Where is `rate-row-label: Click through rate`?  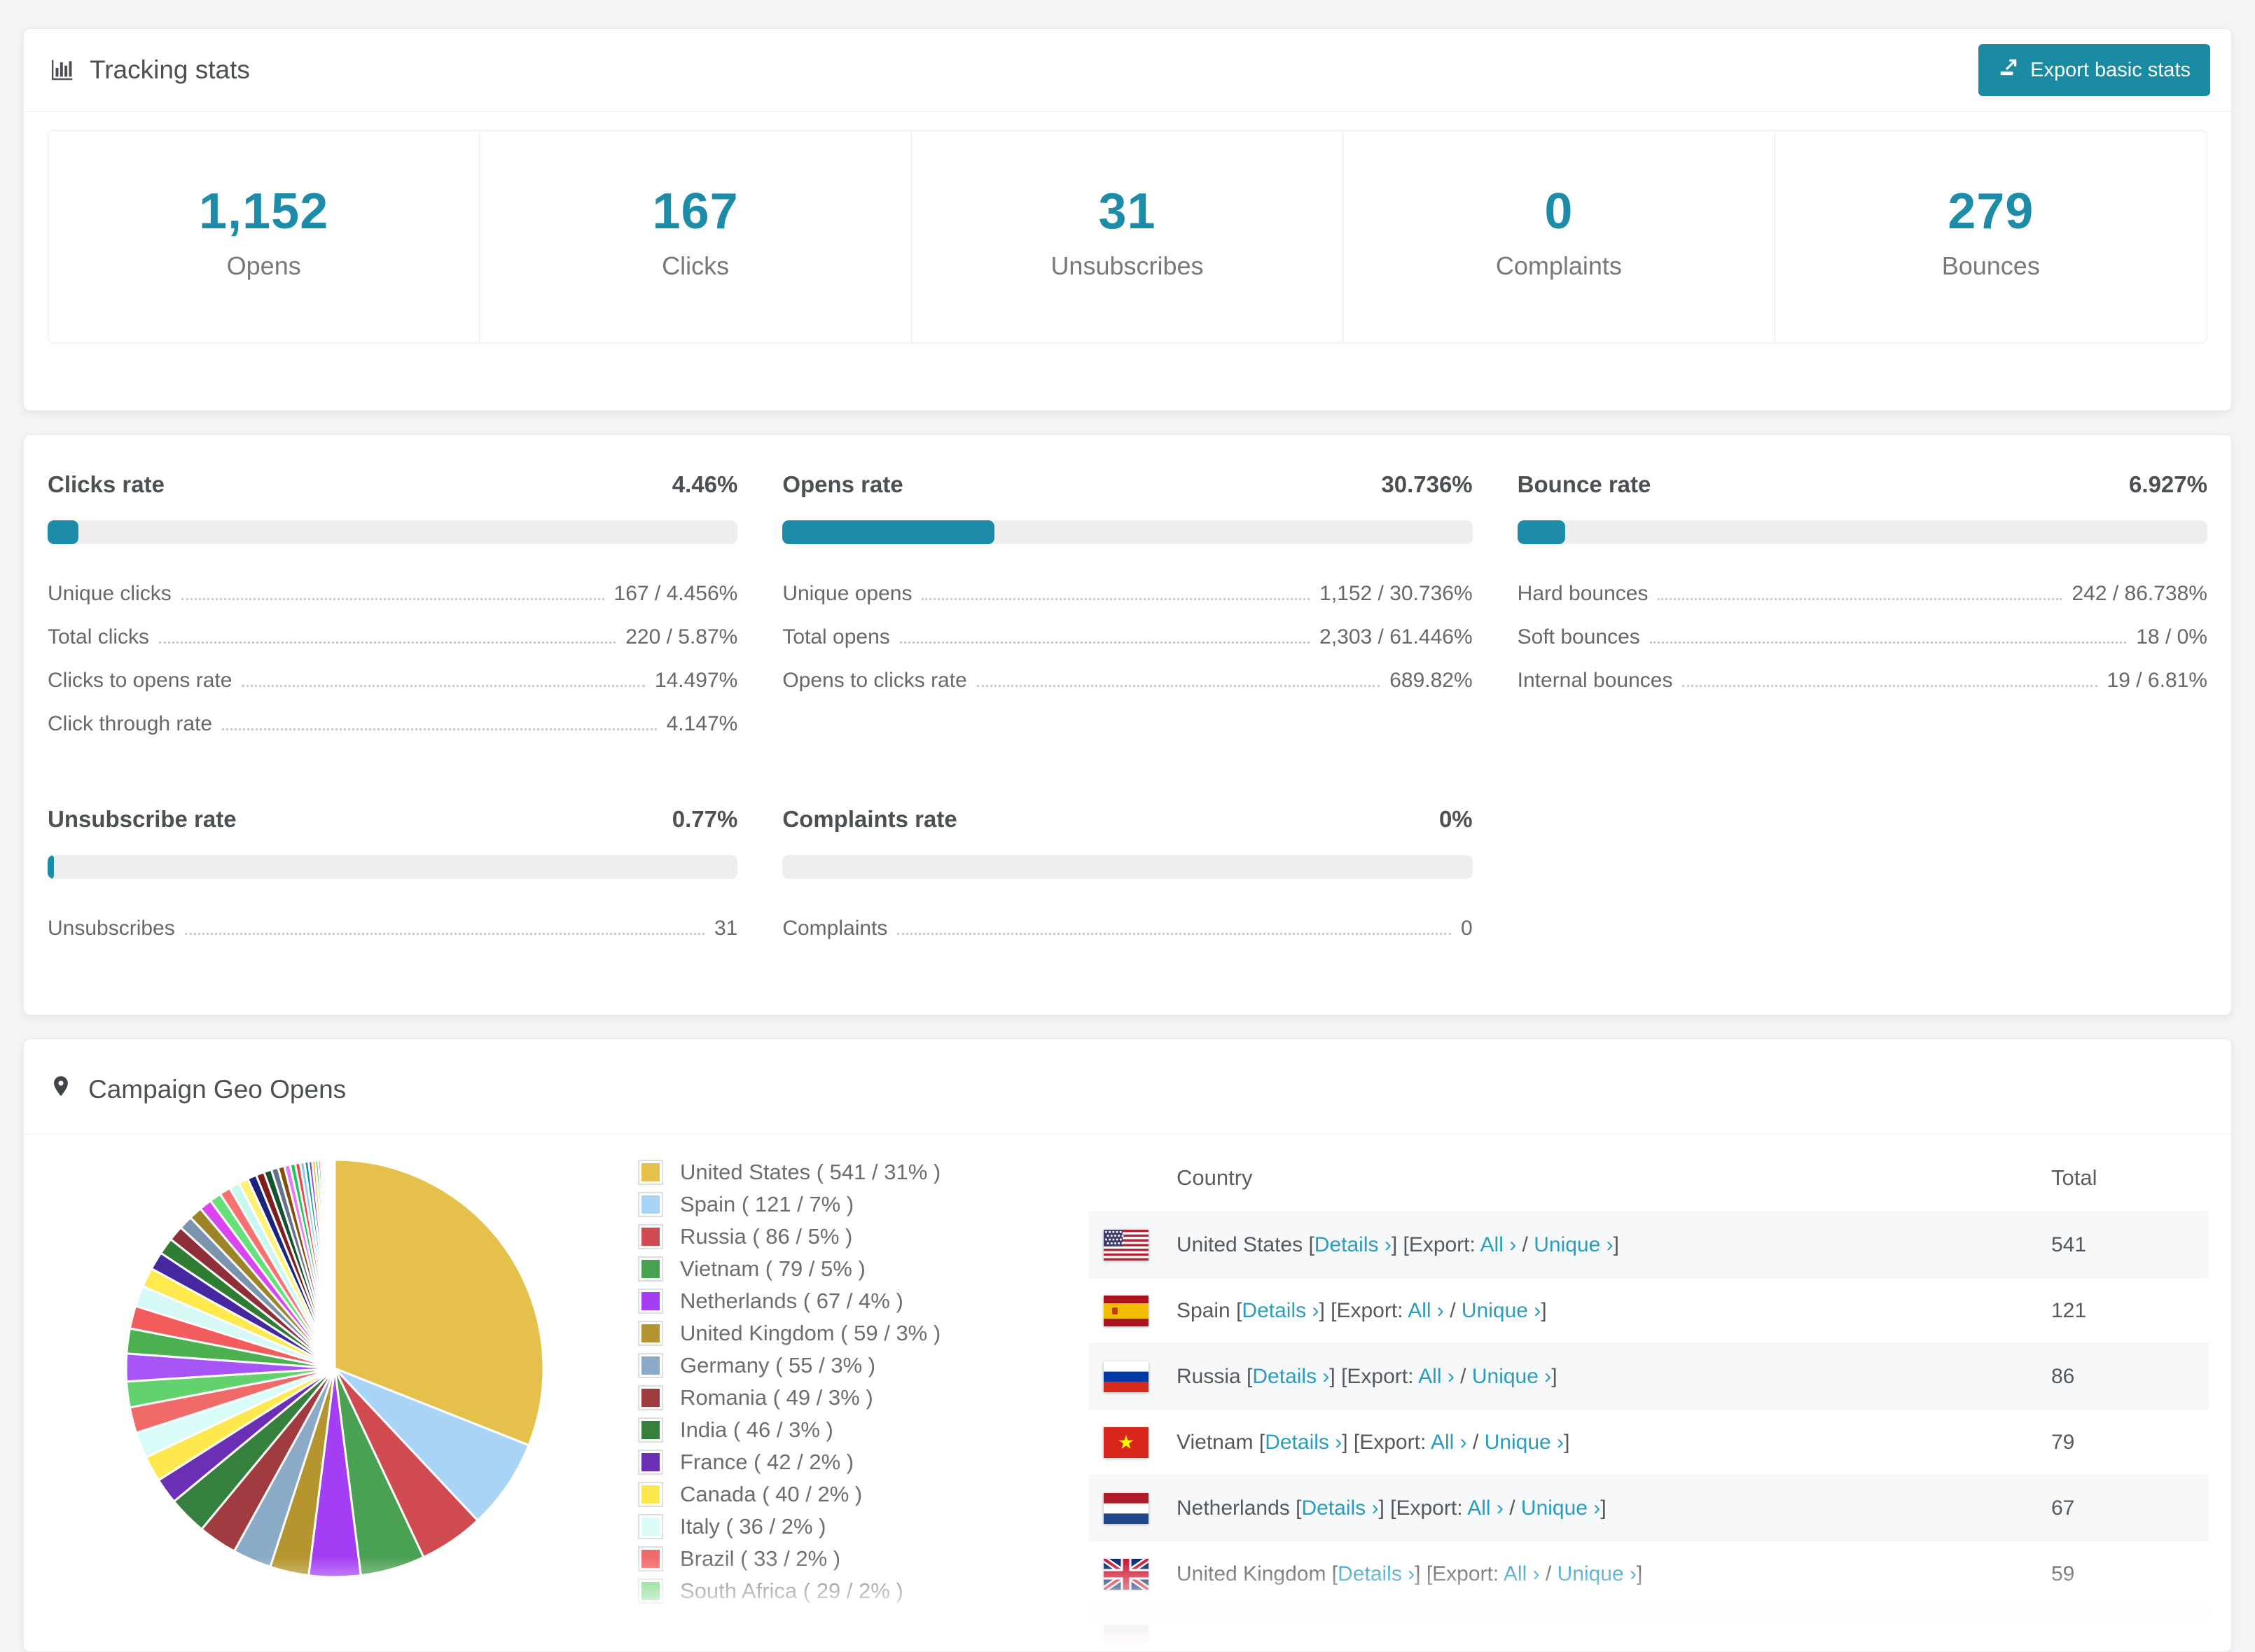
rate-row-label: Click through rate is located at coordinates (130, 724).